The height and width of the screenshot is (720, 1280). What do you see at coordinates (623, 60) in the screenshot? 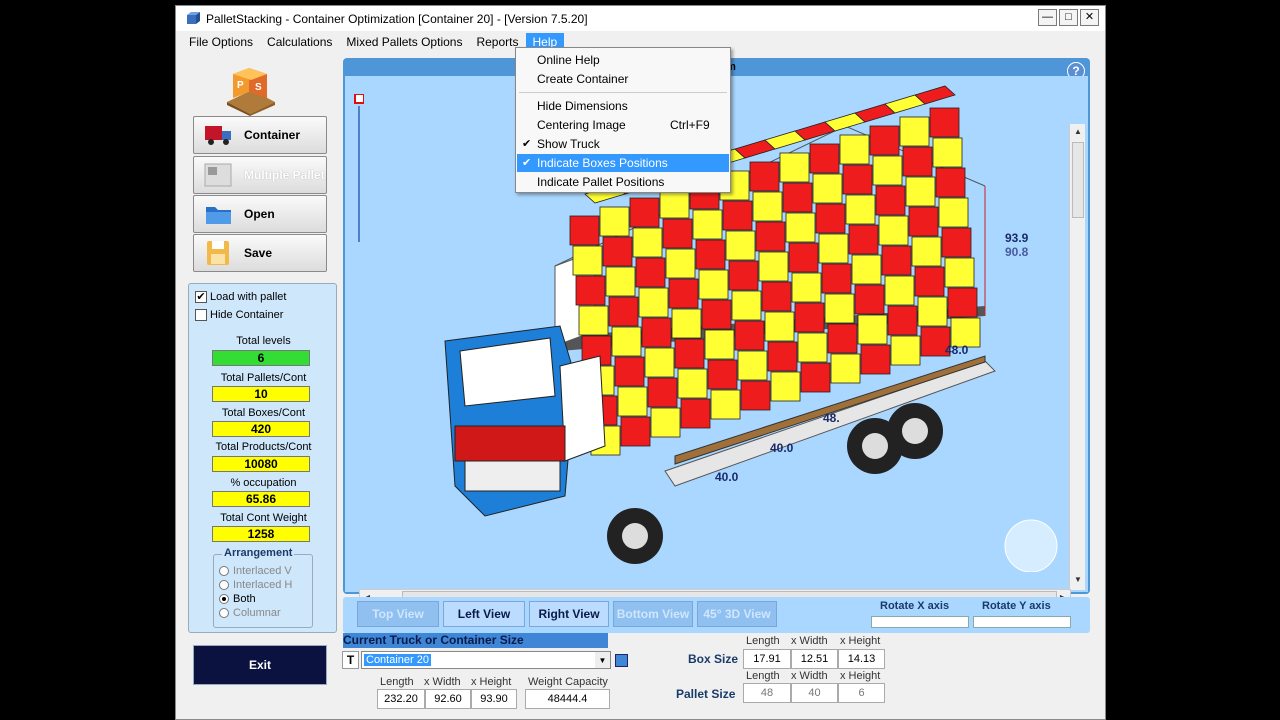
I see `menu-item-online-help: Online Help` at bounding box center [623, 60].